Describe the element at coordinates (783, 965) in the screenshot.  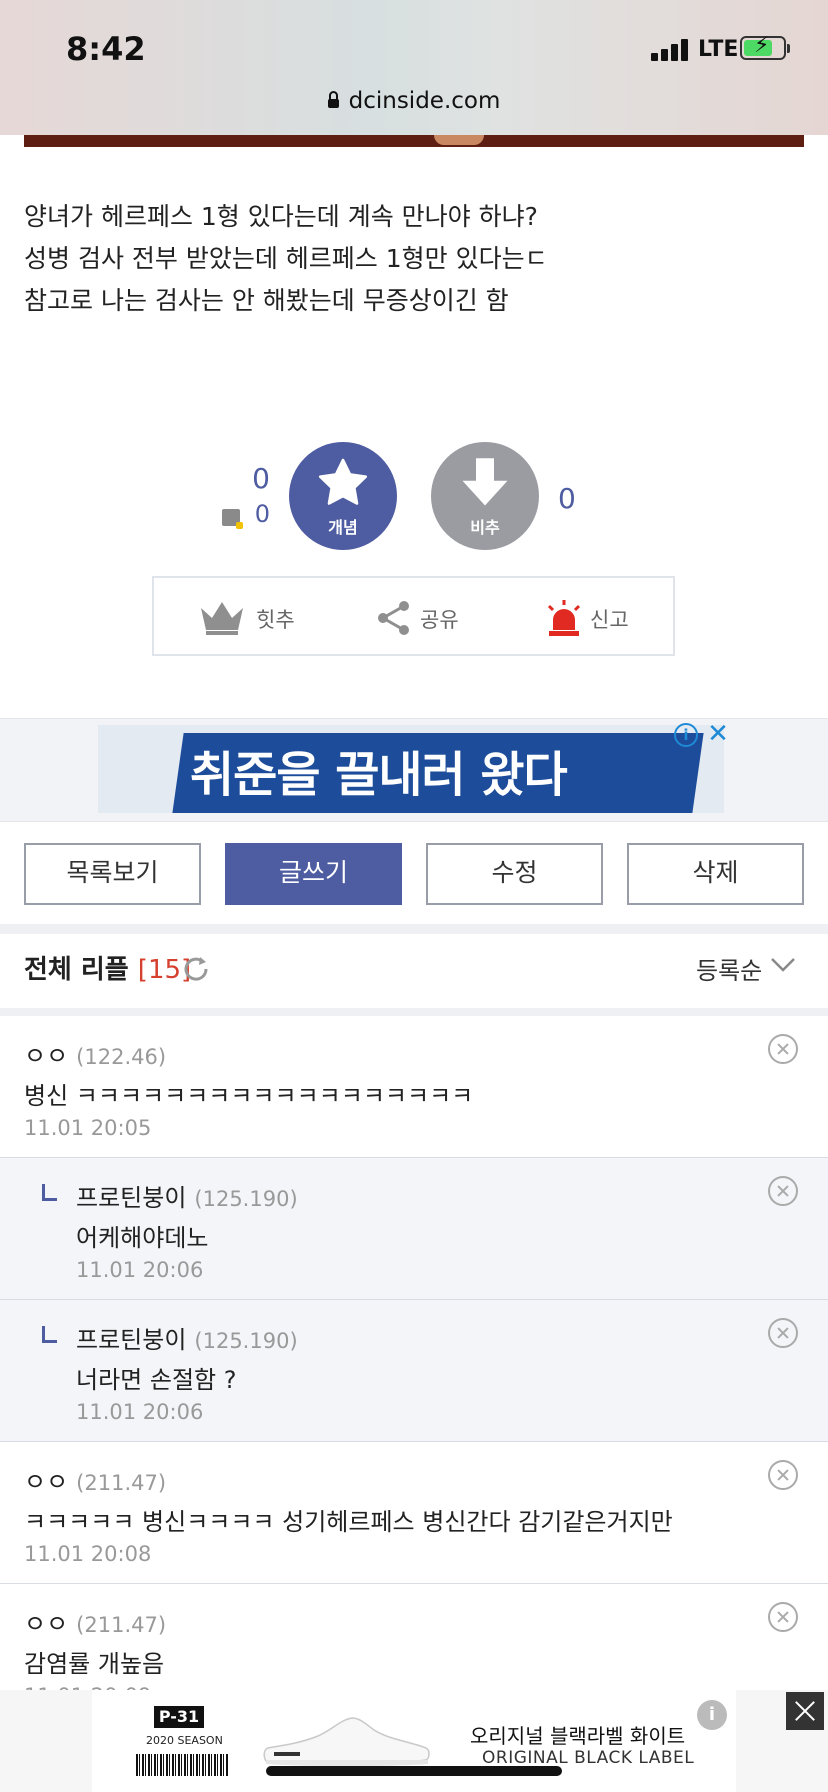
I see `chevron-down-icon` at that location.